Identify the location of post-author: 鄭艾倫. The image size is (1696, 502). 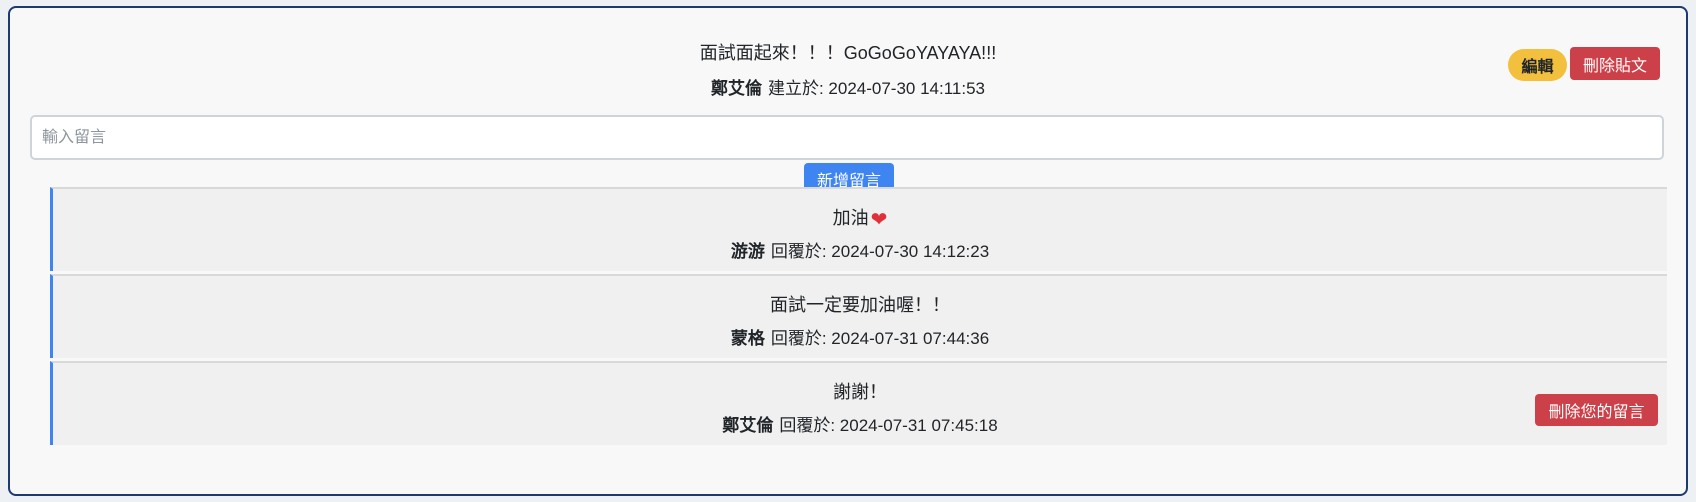
(736, 88).